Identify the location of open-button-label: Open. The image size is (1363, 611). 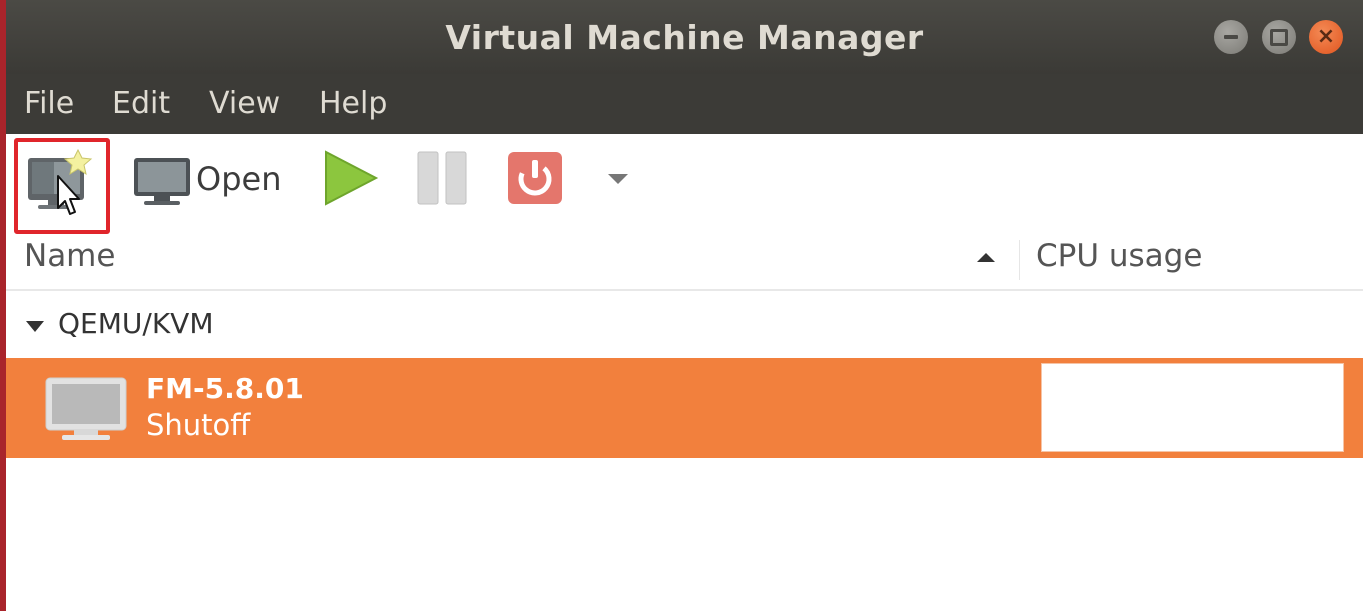
(239, 179).